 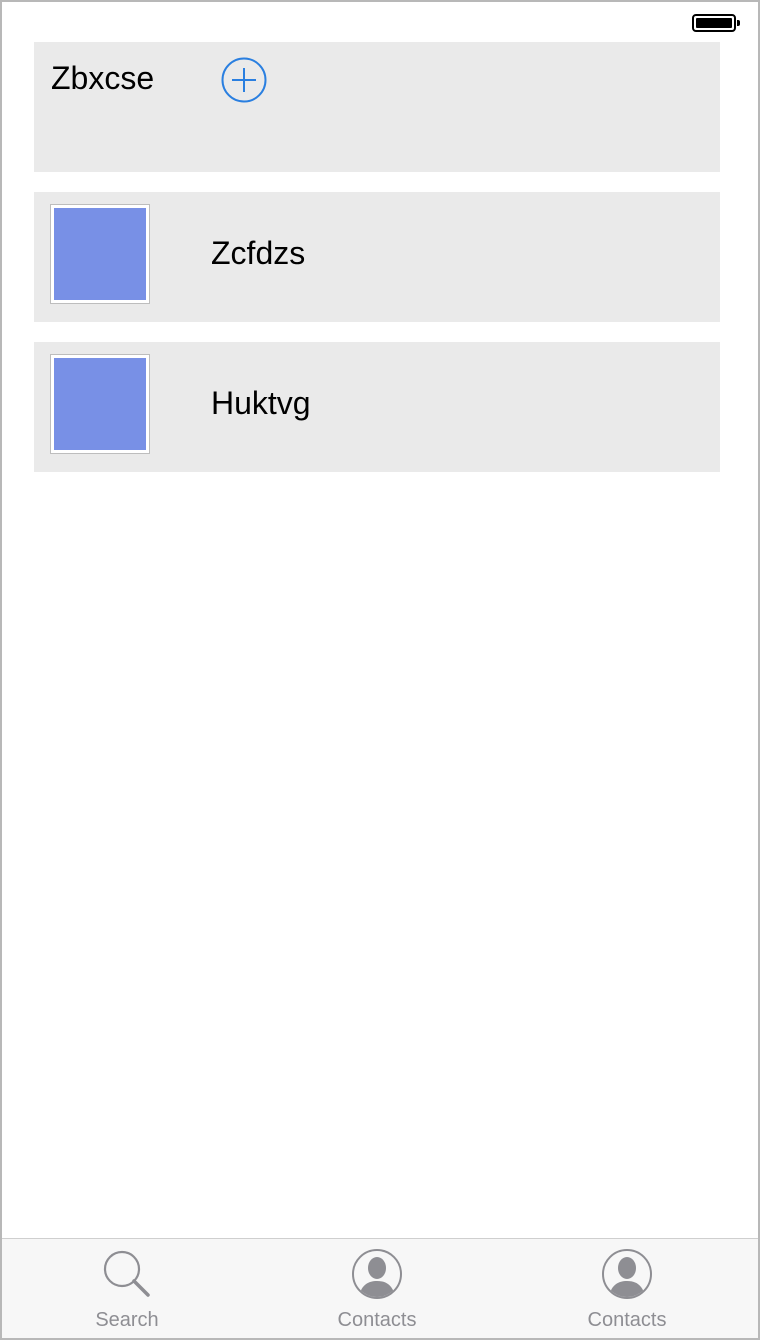 What do you see at coordinates (377, 407) in the screenshot?
I see `list-item: Huktvg` at bounding box center [377, 407].